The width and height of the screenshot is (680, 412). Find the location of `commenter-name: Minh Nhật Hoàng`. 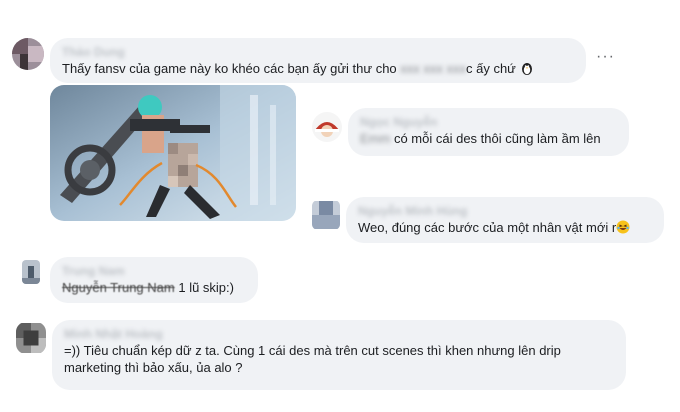

commenter-name: Minh Nhật Hoàng is located at coordinates (339, 334).